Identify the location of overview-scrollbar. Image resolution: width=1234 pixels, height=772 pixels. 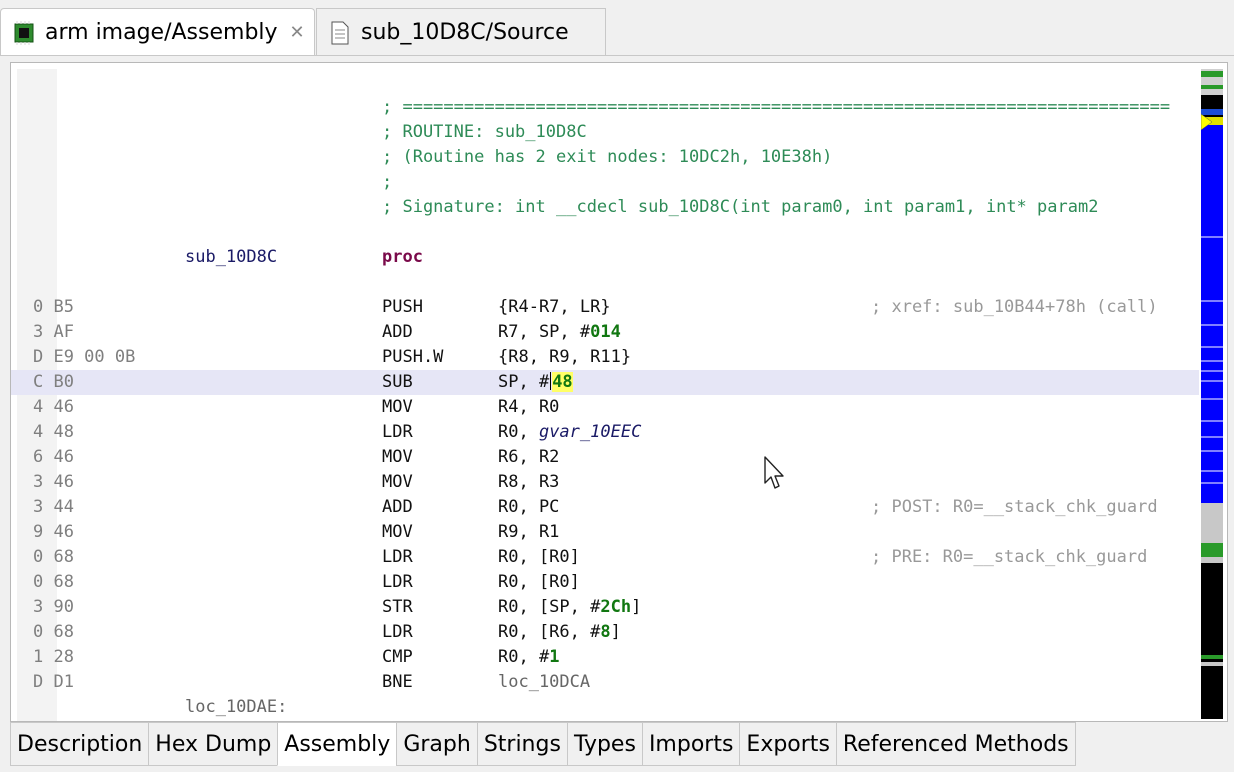
(1212, 394).